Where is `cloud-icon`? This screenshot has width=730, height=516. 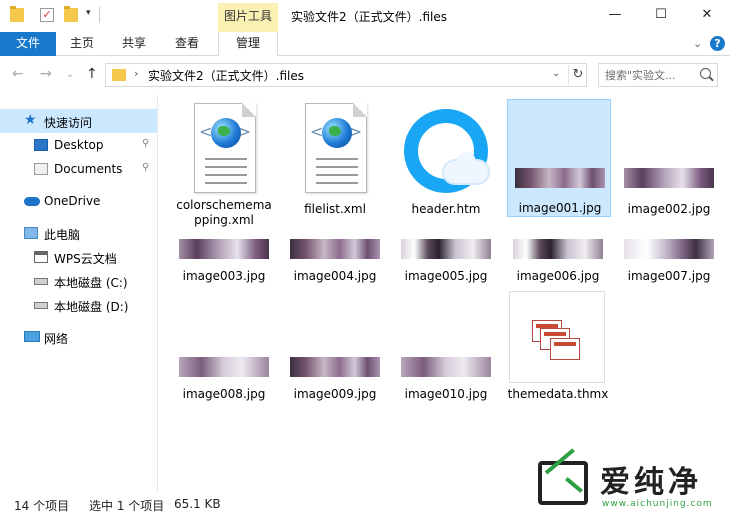
cloud-icon is located at coordinates (32, 201).